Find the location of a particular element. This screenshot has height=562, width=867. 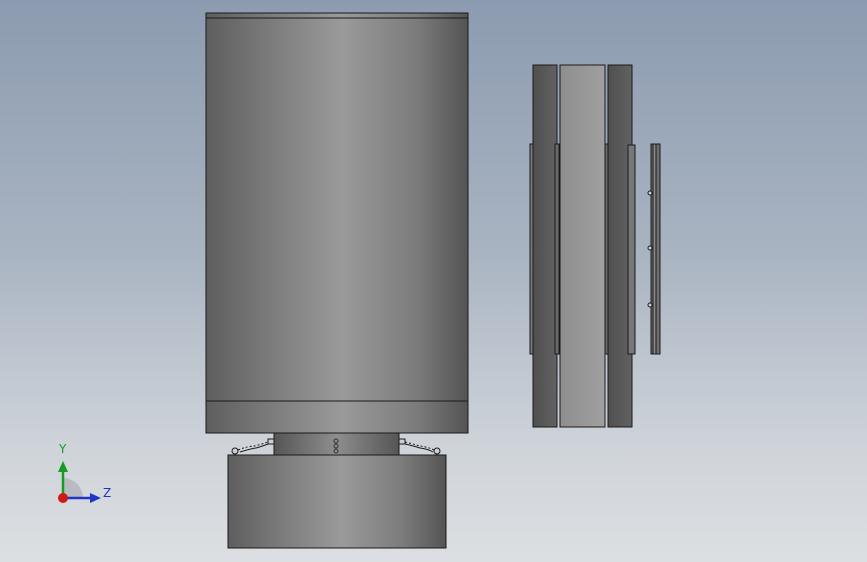

base-cylinder is located at coordinates (337, 501).